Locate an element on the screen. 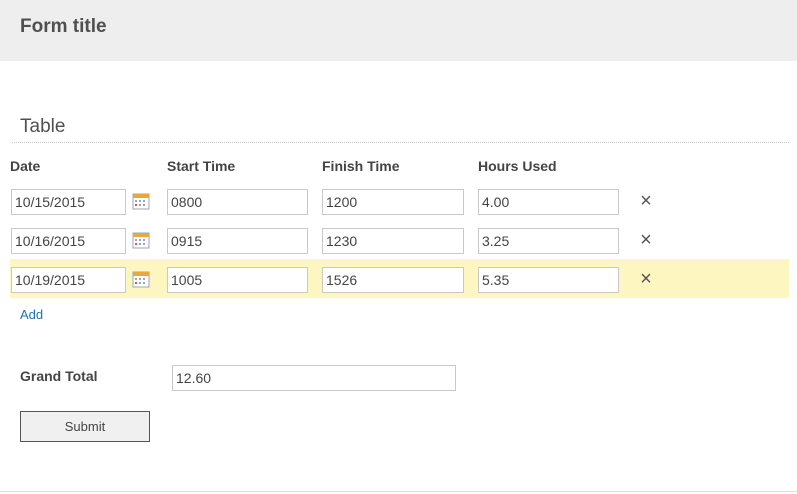 This screenshot has width=797, height=494. column-header-finish-time: Finish Time is located at coordinates (361, 166).